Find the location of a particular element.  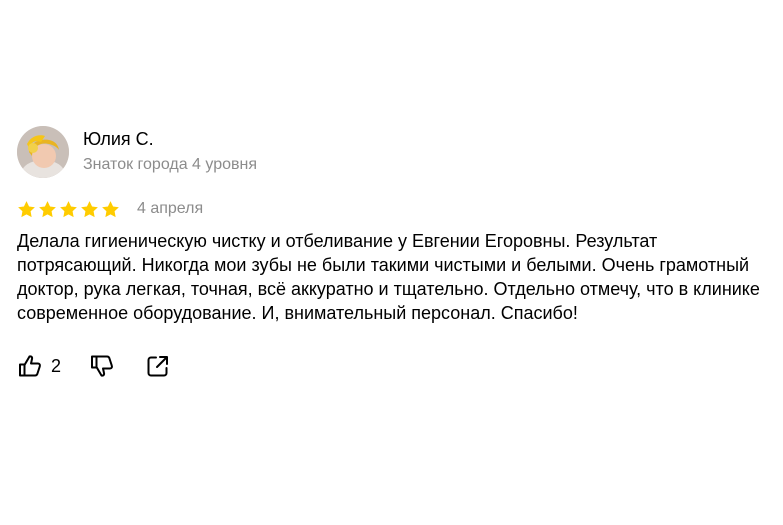

review-author: Юлия С. Знаток города 4 уровня is located at coordinates (397, 152).